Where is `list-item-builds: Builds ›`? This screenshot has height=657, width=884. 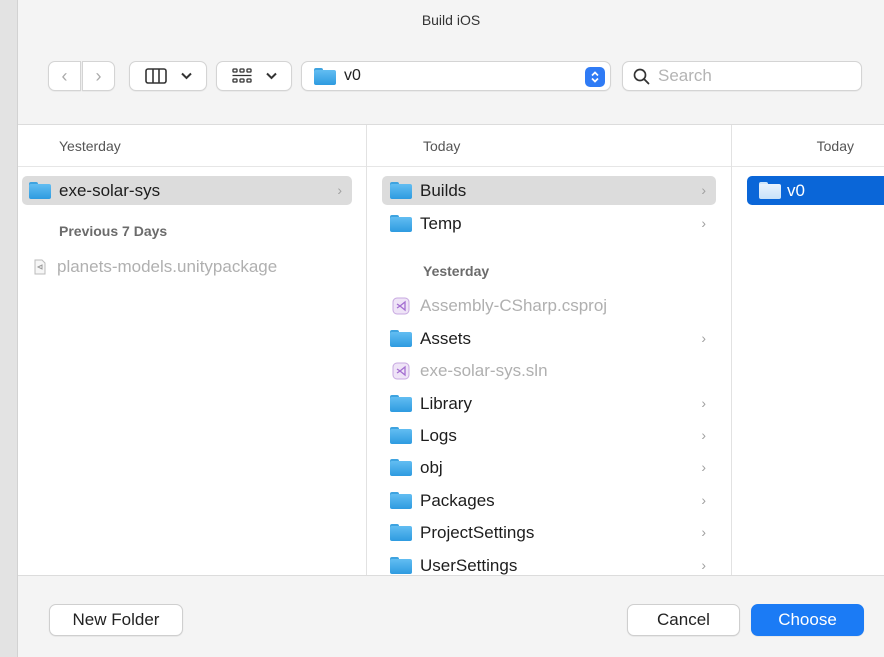
list-item-builds: Builds › is located at coordinates (549, 190).